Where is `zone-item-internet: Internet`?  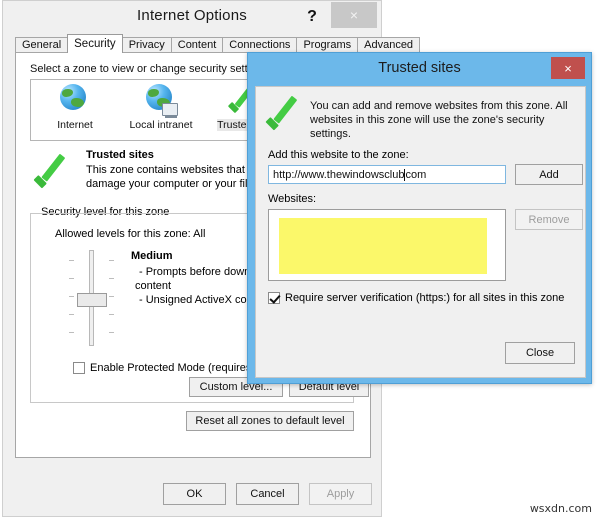 zone-item-internet: Internet is located at coordinates (75, 111).